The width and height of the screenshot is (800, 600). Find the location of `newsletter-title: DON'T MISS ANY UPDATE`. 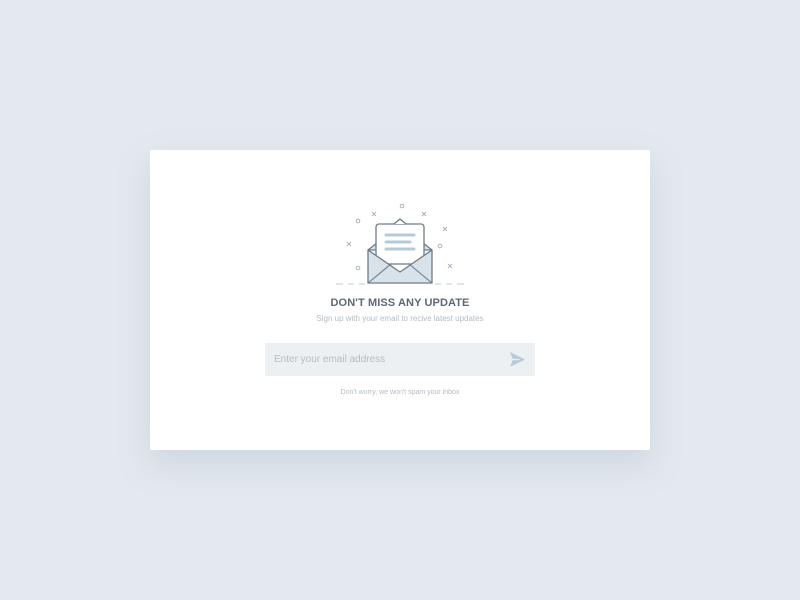

newsletter-title: DON'T MISS ANY UPDATE is located at coordinates (400, 303).